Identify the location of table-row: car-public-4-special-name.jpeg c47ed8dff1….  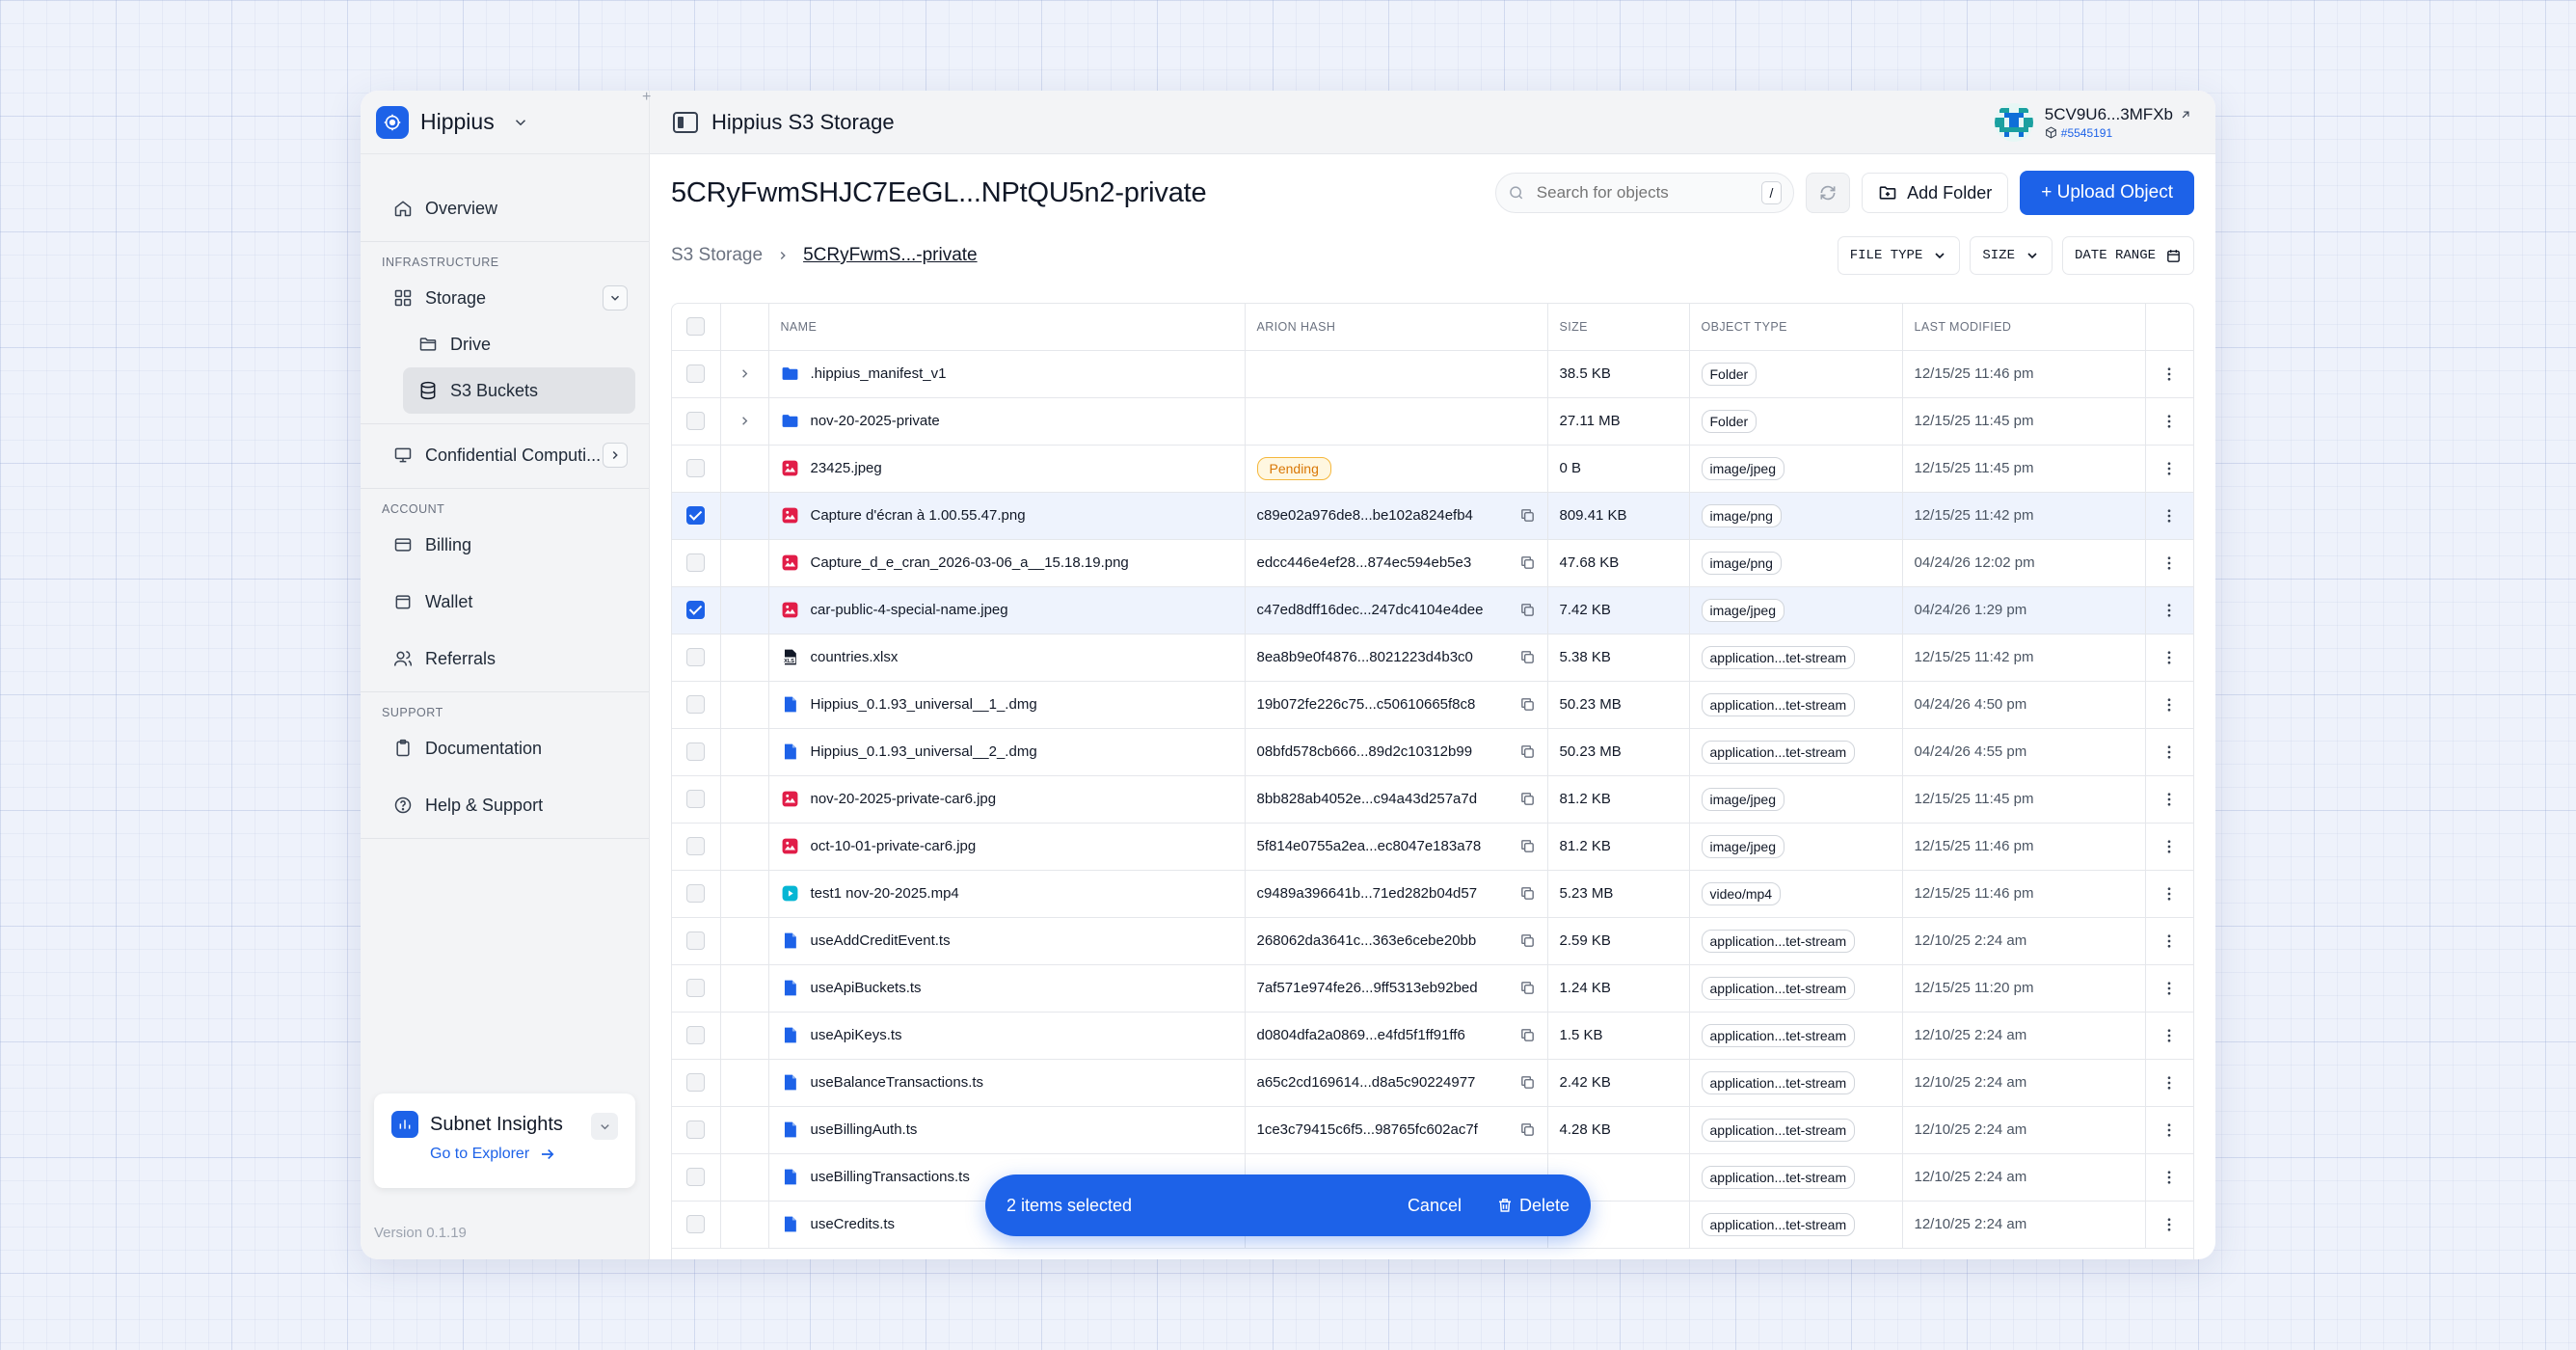
(1433, 610).